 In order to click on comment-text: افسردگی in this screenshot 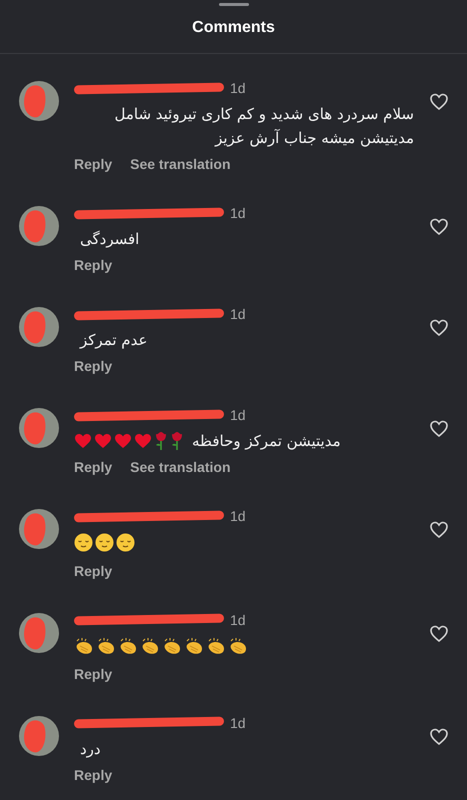, I will do `click(110, 239)`.